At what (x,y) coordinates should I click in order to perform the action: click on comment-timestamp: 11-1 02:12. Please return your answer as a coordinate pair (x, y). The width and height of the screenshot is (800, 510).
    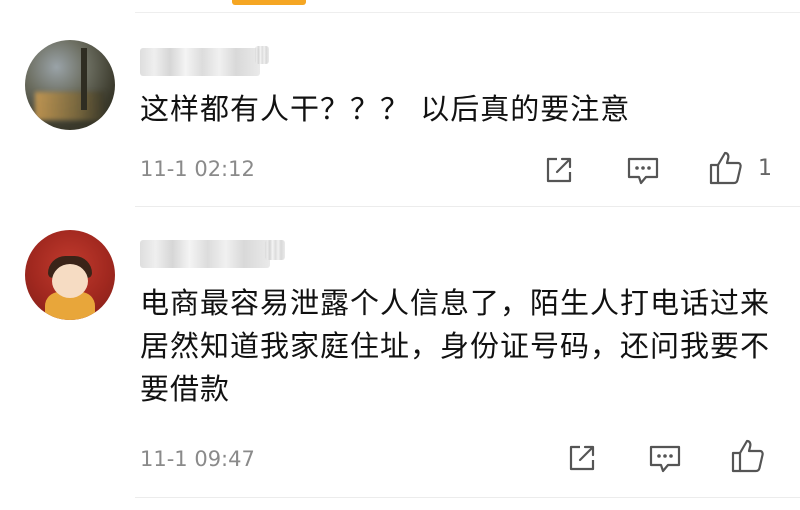
    Looking at the image, I should click on (197, 169).